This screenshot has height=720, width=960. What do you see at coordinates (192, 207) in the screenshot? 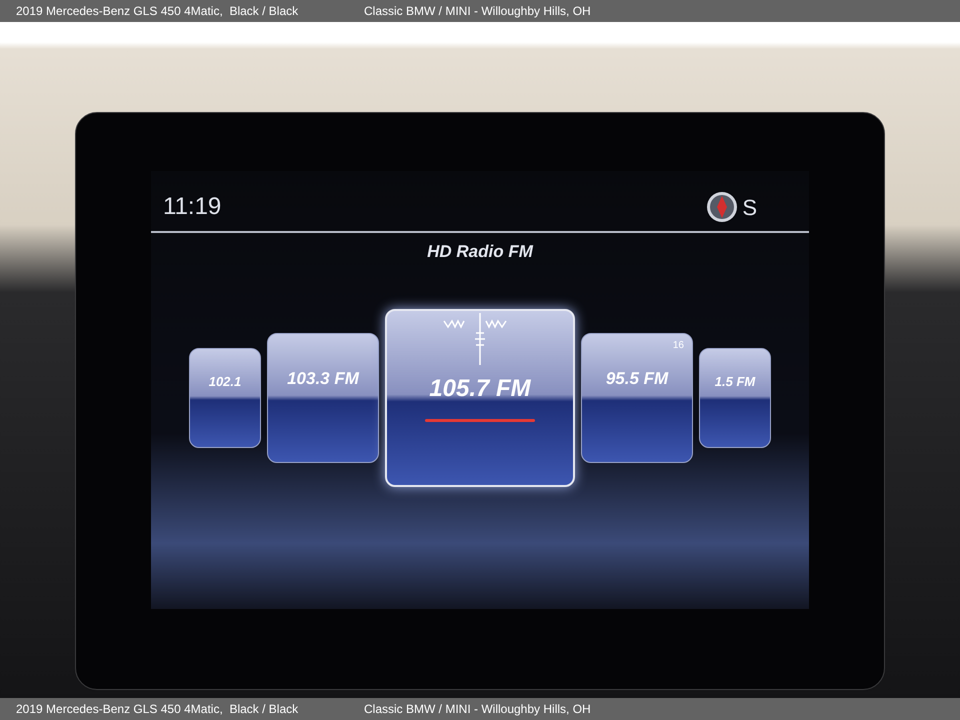
I see `clock-time: 11:19` at bounding box center [192, 207].